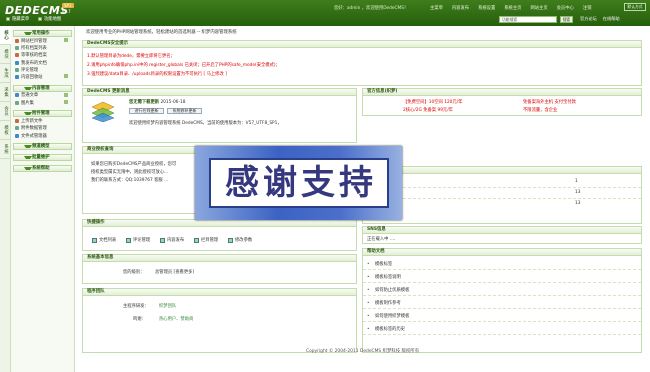  Describe the element at coordinates (301, 183) in the screenshot. I see `banner-text: 感谢支持` at that location.